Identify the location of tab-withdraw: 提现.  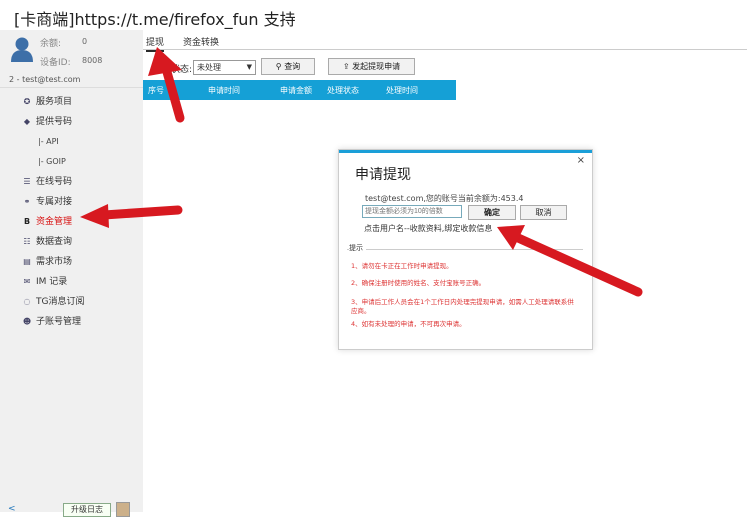
(155, 43).